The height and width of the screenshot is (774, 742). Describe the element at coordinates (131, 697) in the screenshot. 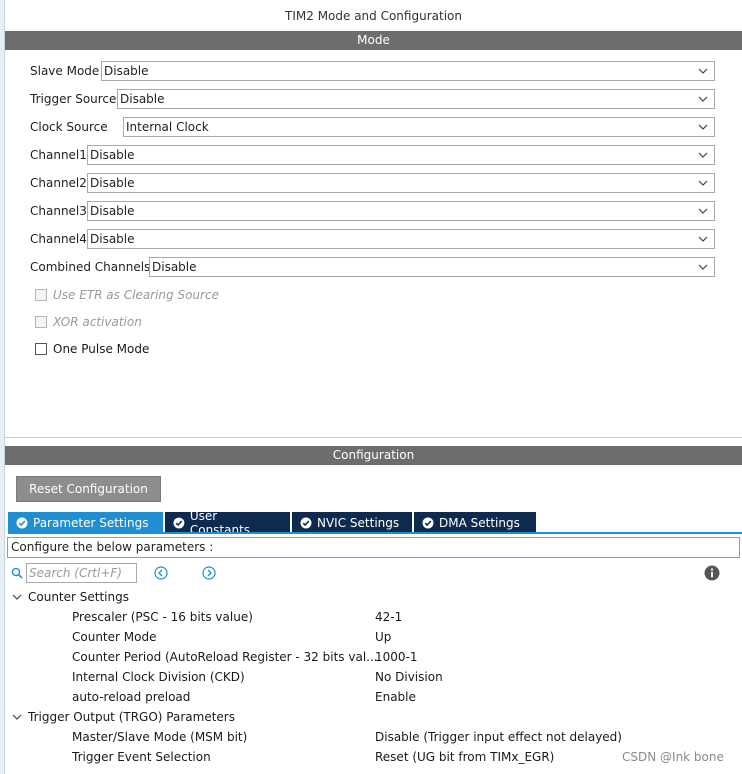

I see `param-name: auto-reload preload` at that location.